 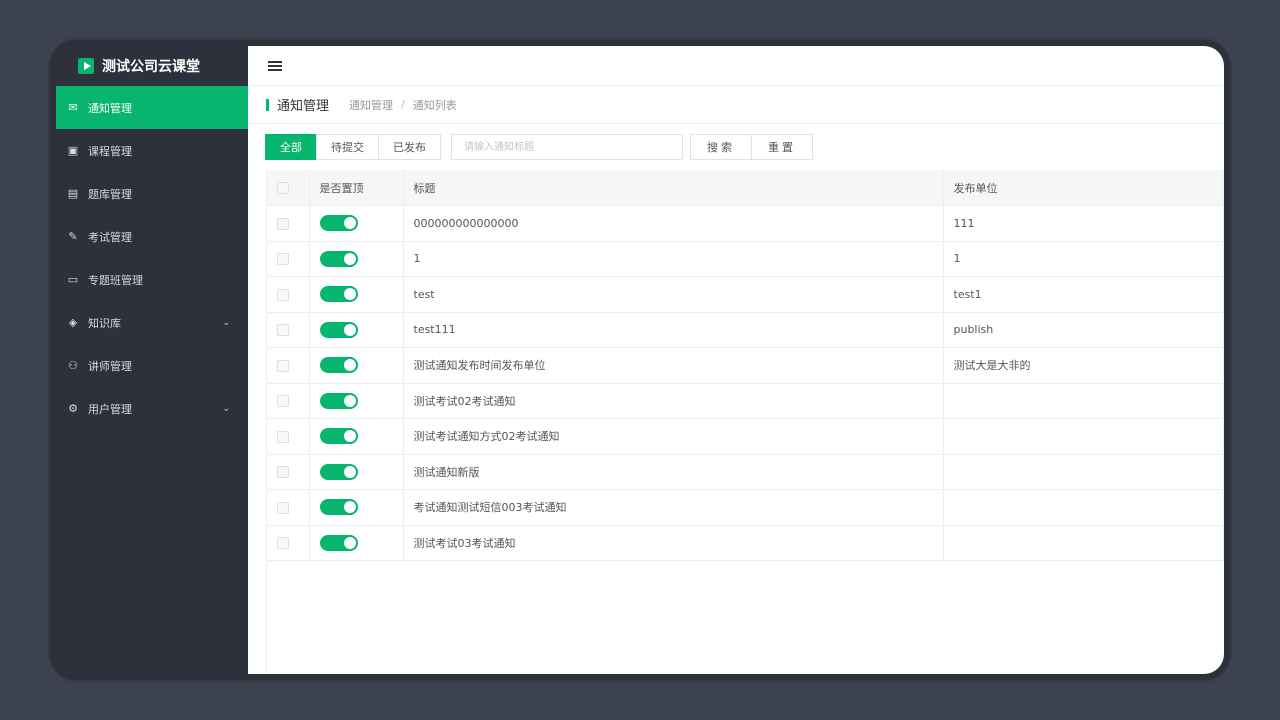 I want to click on table-row: 测试考试通知方式02考试通知, so click(x=745, y=436).